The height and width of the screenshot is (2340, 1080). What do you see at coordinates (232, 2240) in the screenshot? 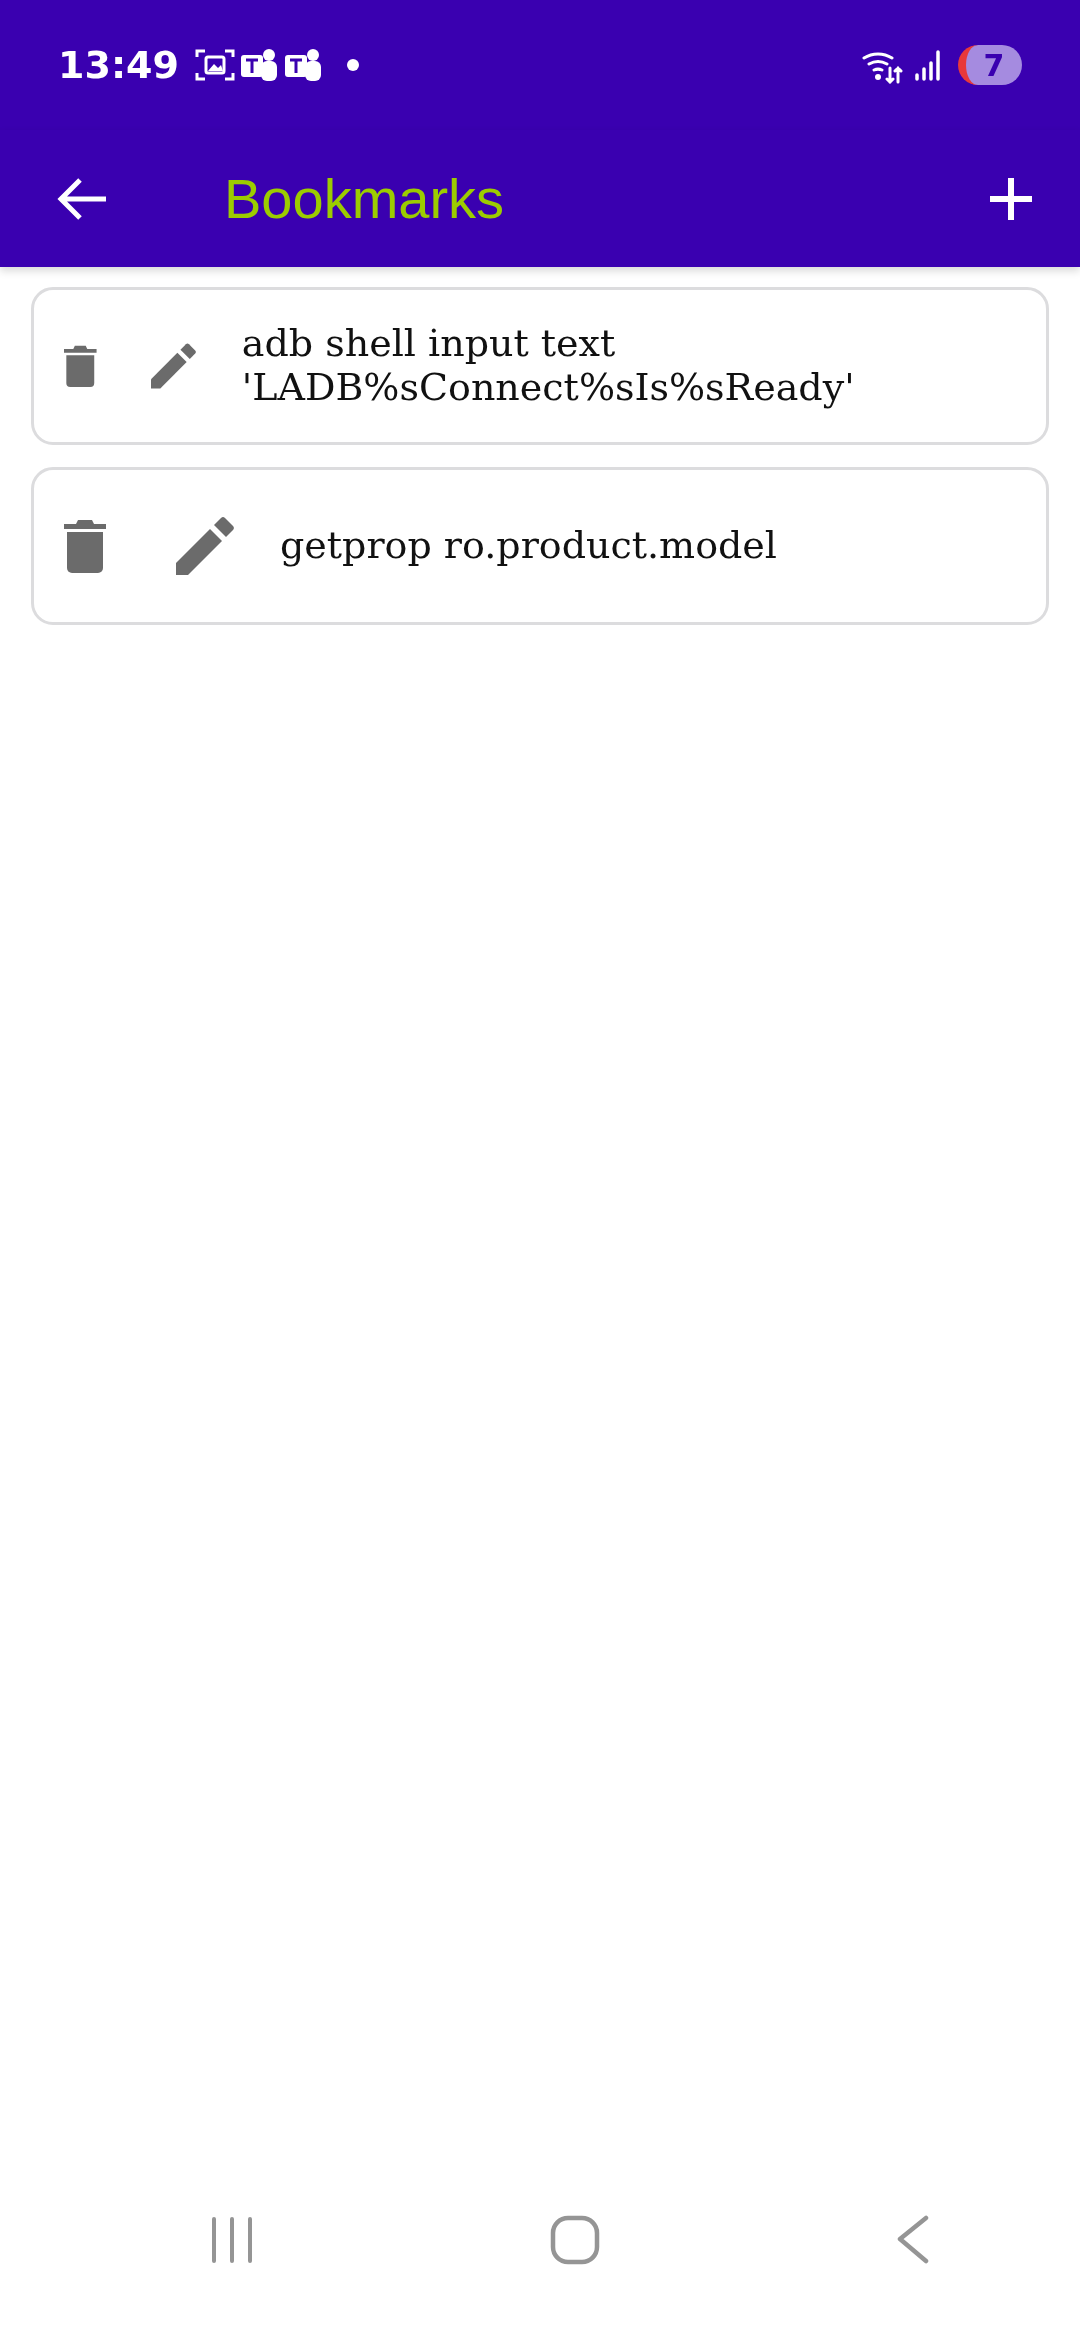
I see `recent-apps-icon` at bounding box center [232, 2240].